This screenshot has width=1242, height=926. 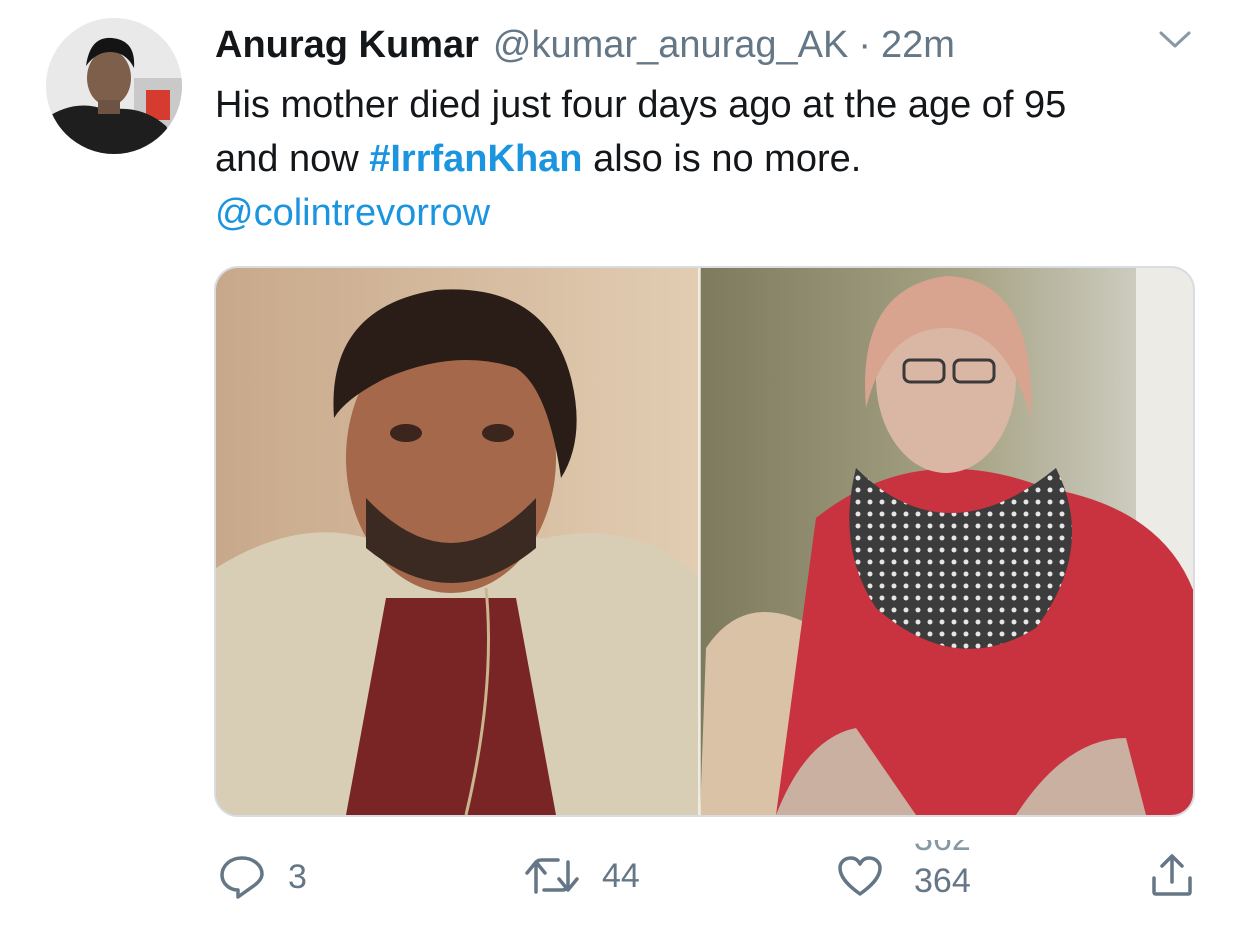 I want to click on avatar, so click(x=114, y=86).